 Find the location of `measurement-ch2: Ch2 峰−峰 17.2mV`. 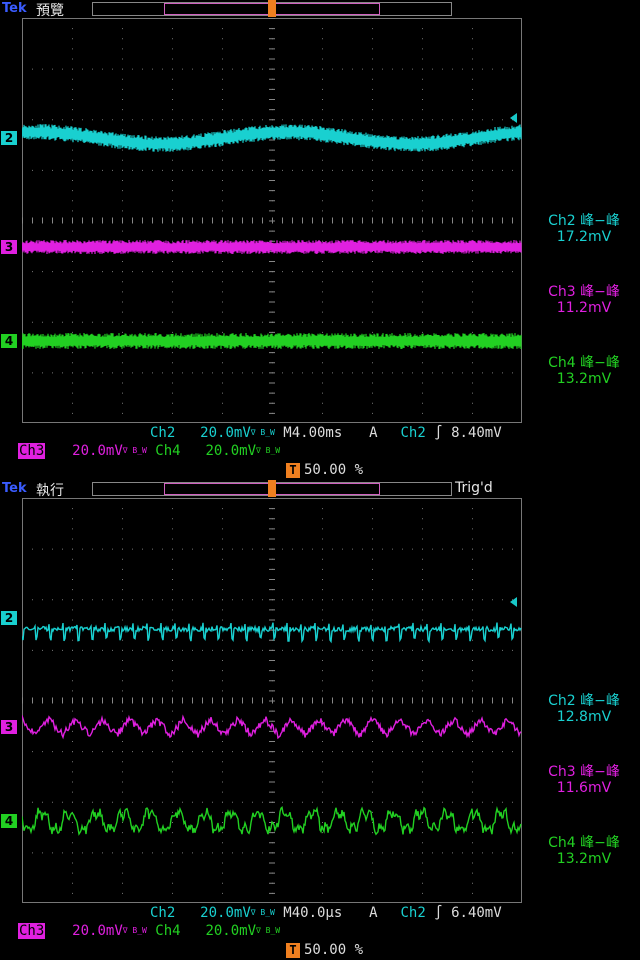

measurement-ch2: Ch2 峰−峰 17.2mV is located at coordinates (584, 229).